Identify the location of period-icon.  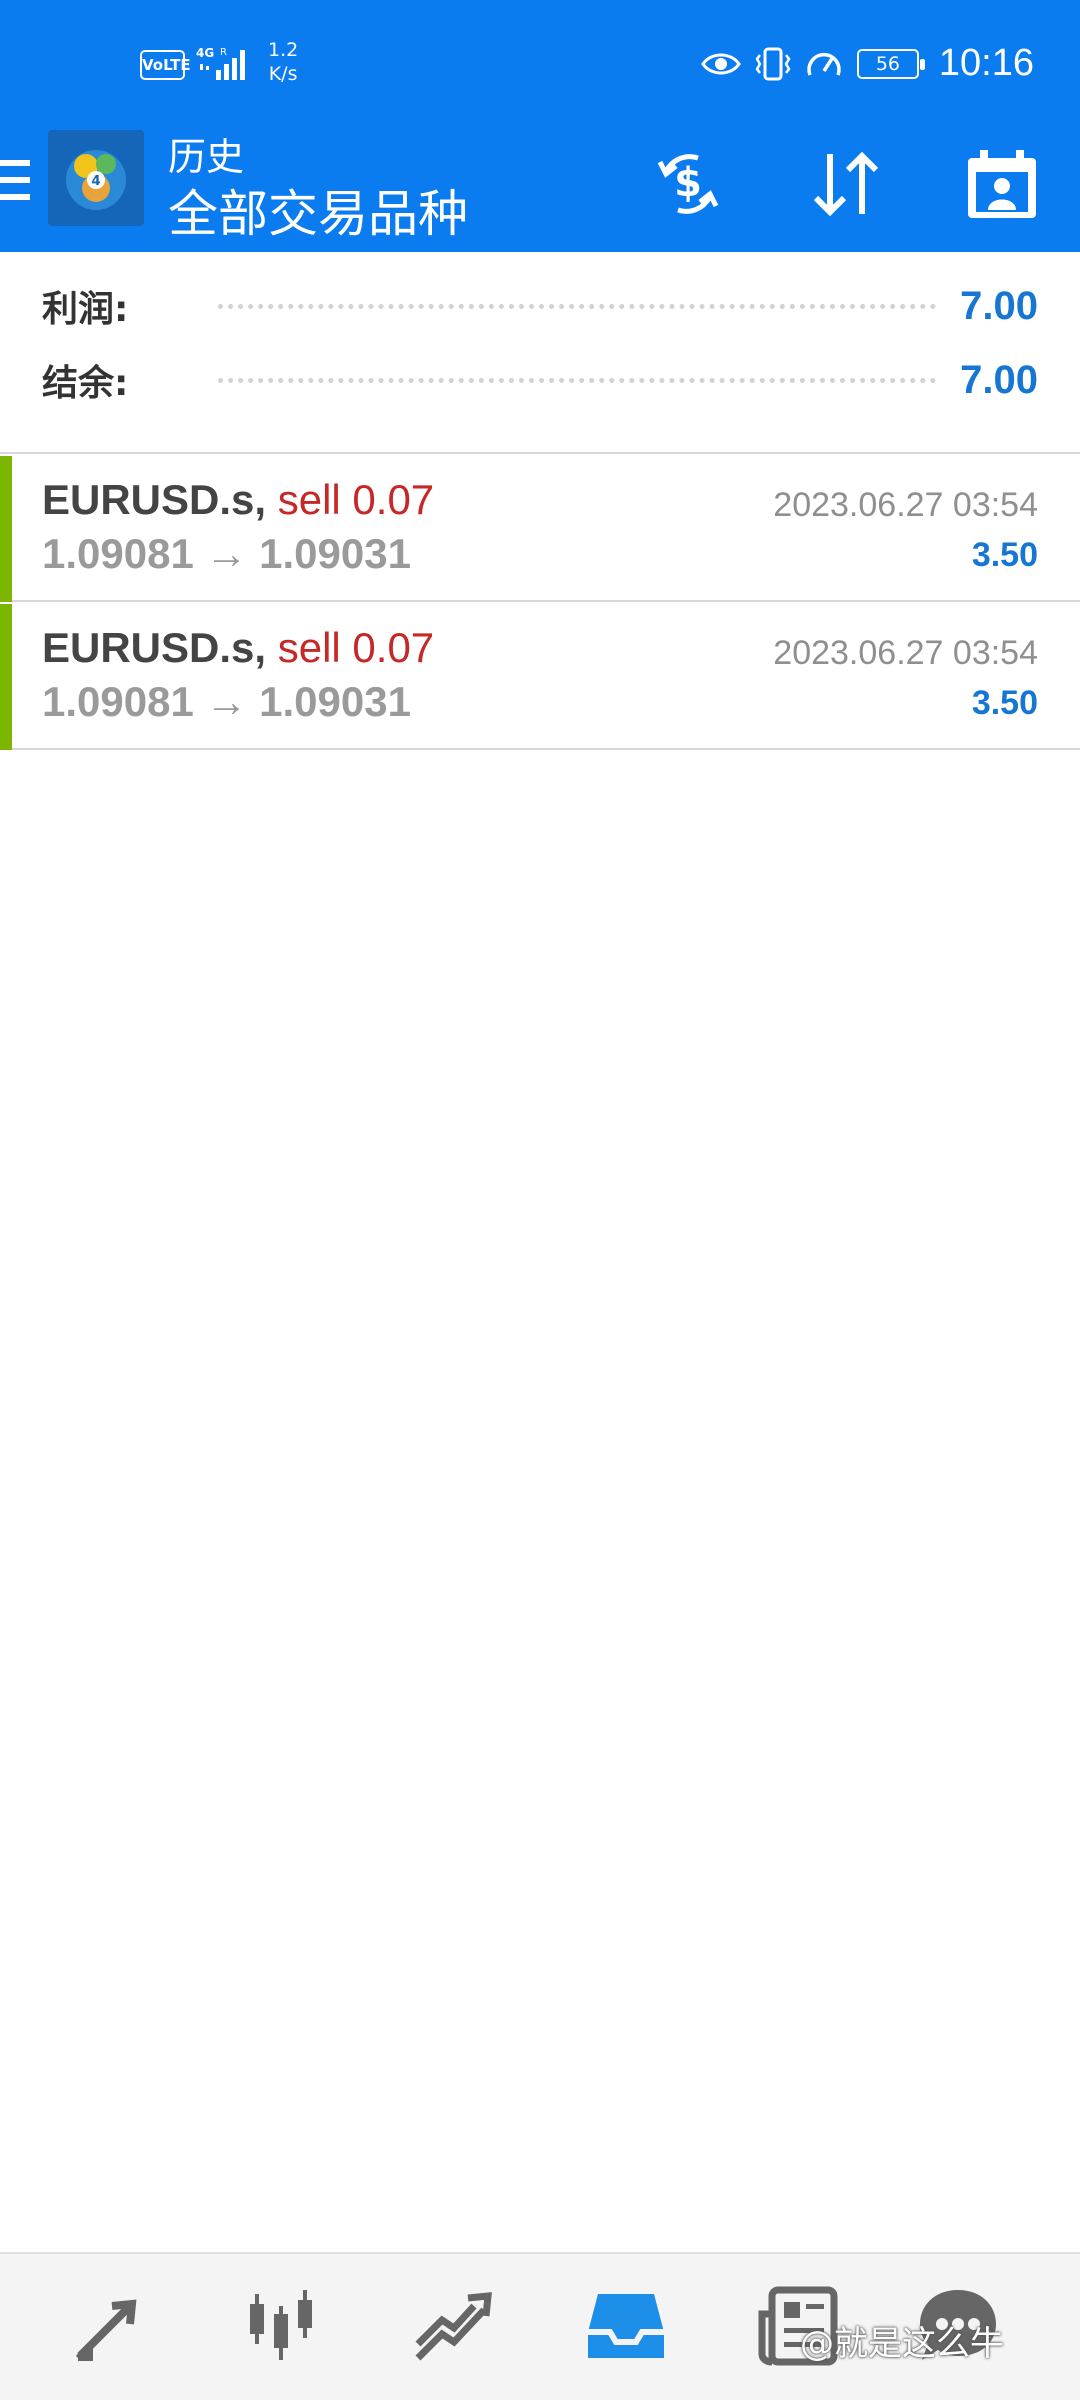
(1002, 184).